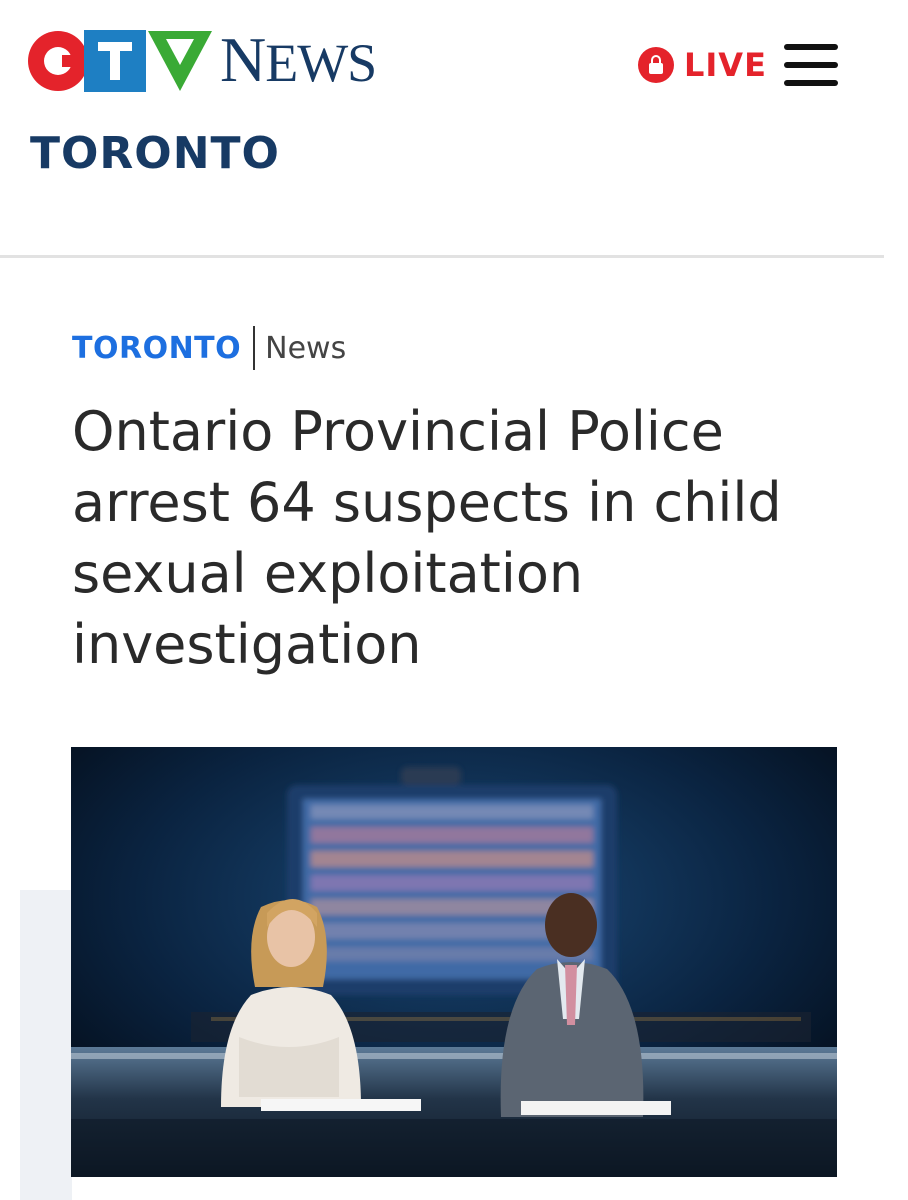  Describe the element at coordinates (155, 153) in the screenshot. I see `section-title: TORONTO` at that location.